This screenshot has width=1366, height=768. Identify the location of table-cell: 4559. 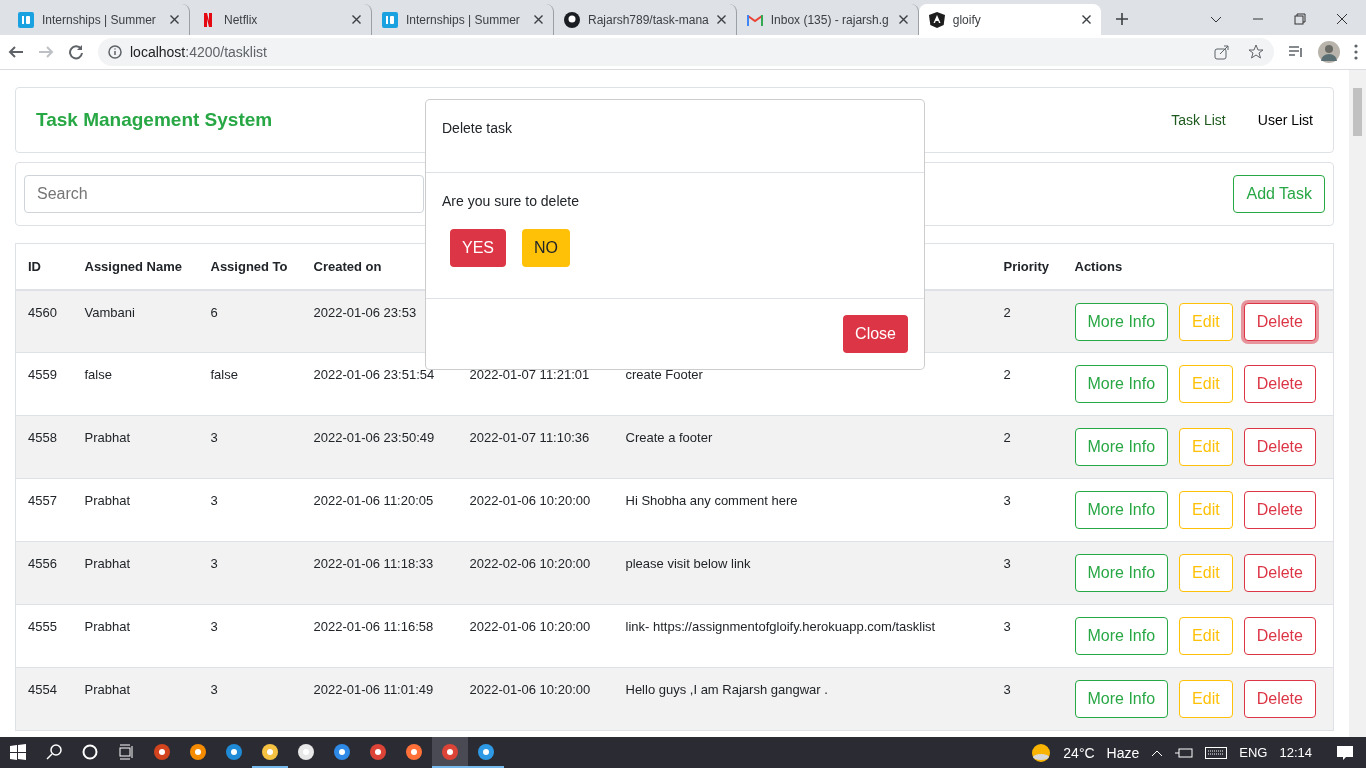
(42, 374).